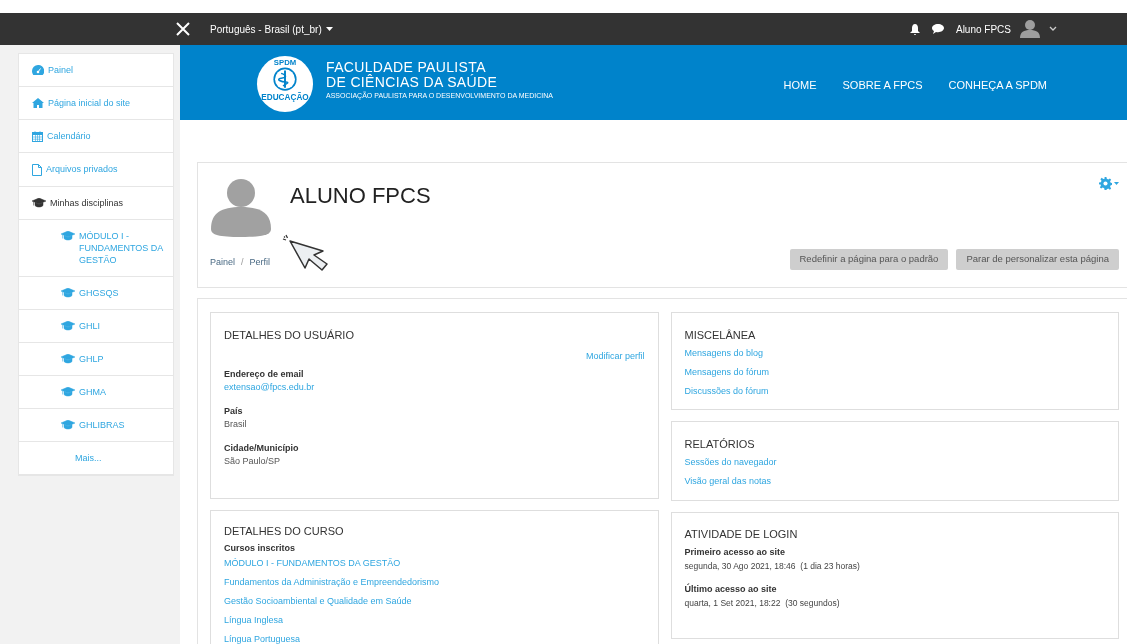 This screenshot has width=1127, height=644. What do you see at coordinates (720, 444) in the screenshot?
I see `card-title: RELATÓRIOS` at bounding box center [720, 444].